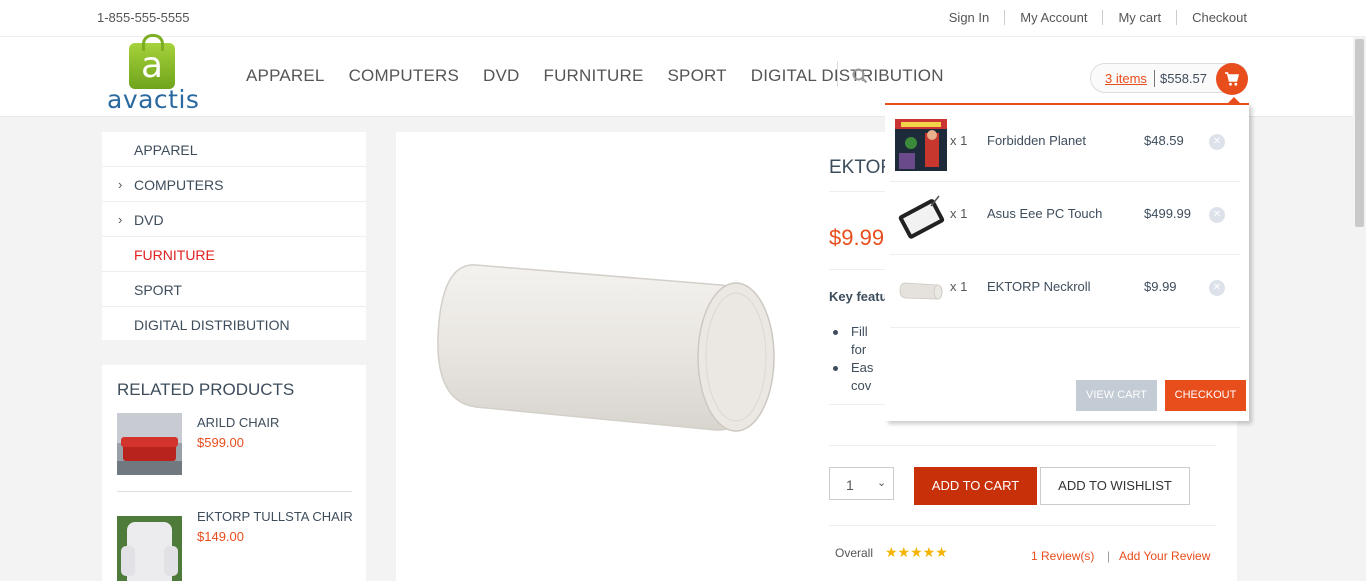 Image resolution: width=1366 pixels, height=581 pixels. I want to click on sidebar-item-computers: › COMPUTERS, so click(234, 184).